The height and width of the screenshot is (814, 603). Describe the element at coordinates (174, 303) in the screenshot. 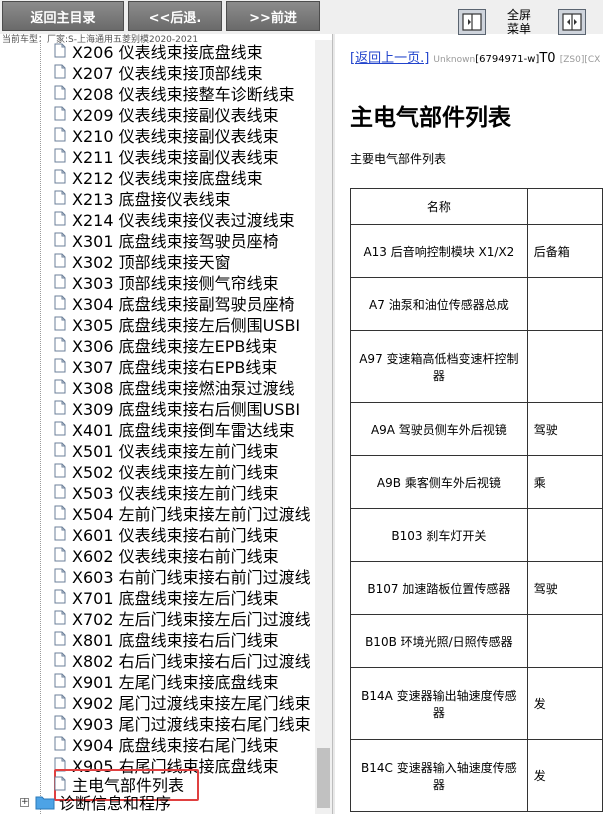

I see `tree-item: X304 底盘线束接副驾驶员座椅` at that location.